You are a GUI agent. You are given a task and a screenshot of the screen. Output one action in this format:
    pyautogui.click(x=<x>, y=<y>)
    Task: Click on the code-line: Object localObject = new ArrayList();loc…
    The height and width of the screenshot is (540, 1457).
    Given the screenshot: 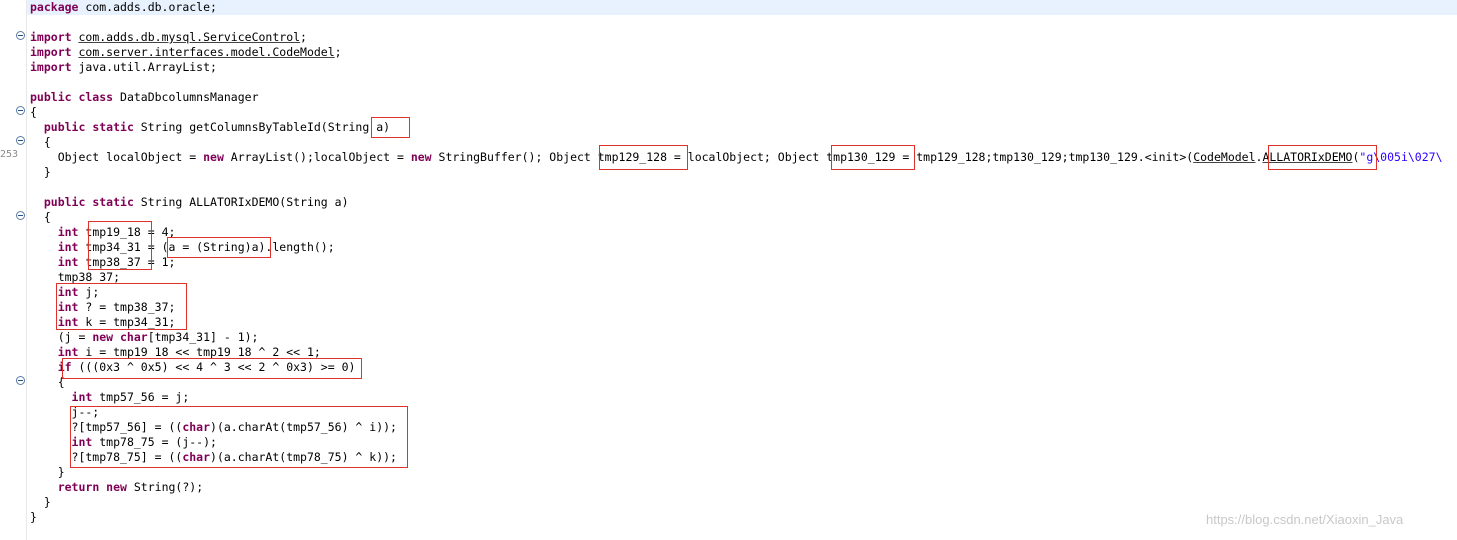 What is the action you would take?
    pyautogui.click(x=736, y=157)
    